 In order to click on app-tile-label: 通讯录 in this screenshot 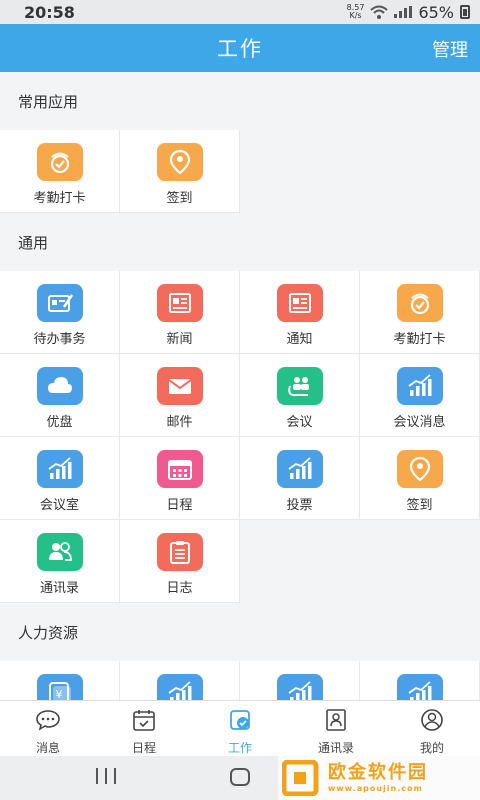, I will do `click(59, 588)`.